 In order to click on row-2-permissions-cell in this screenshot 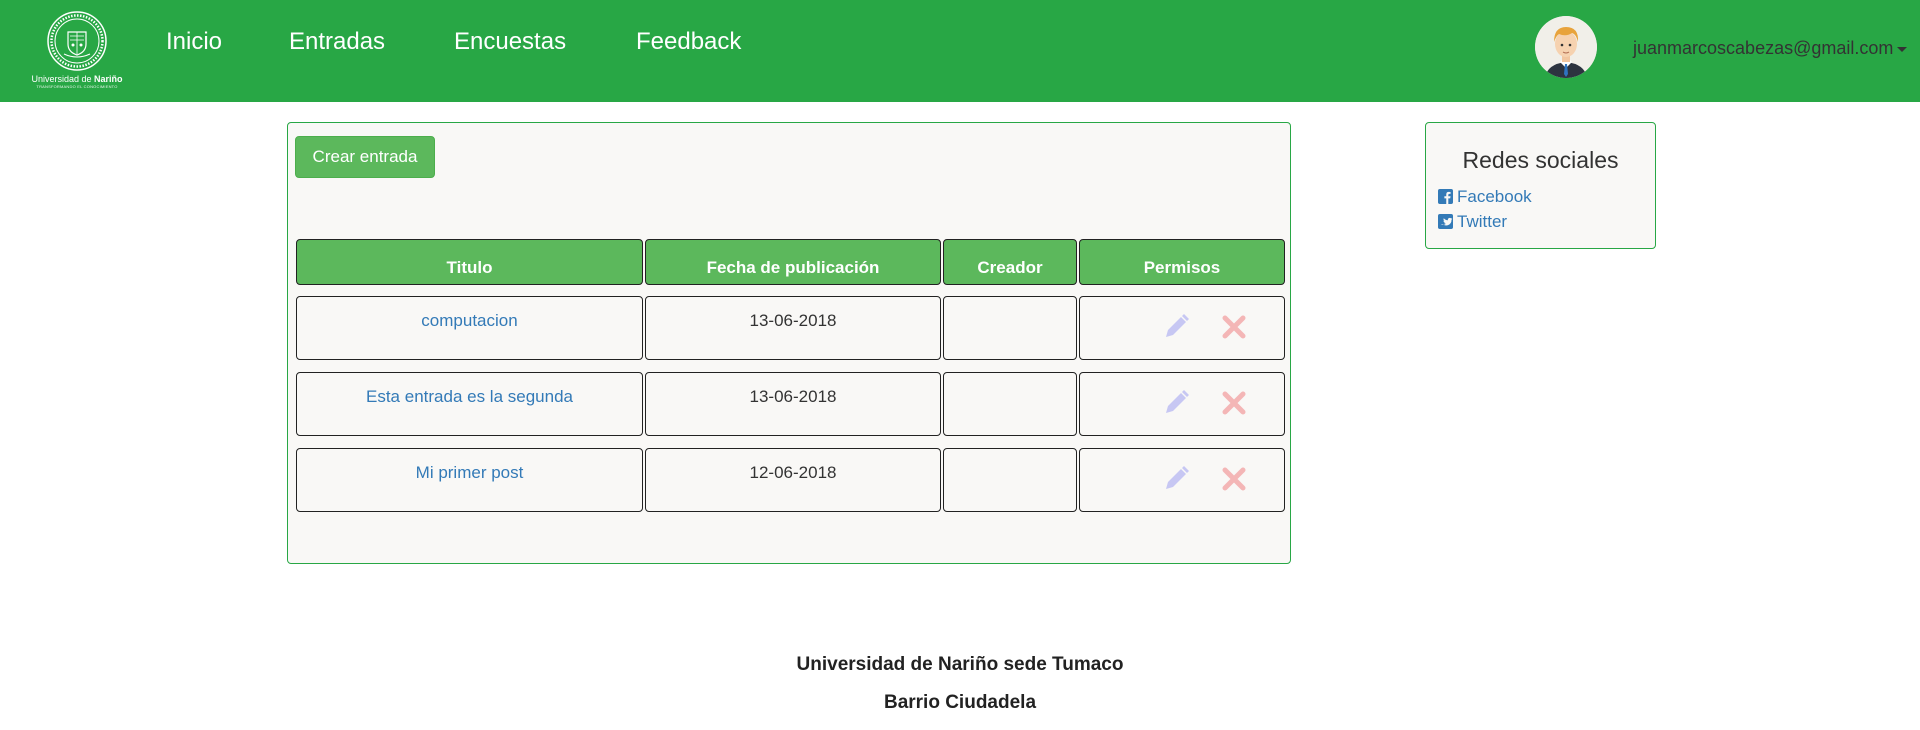, I will do `click(1182, 404)`.